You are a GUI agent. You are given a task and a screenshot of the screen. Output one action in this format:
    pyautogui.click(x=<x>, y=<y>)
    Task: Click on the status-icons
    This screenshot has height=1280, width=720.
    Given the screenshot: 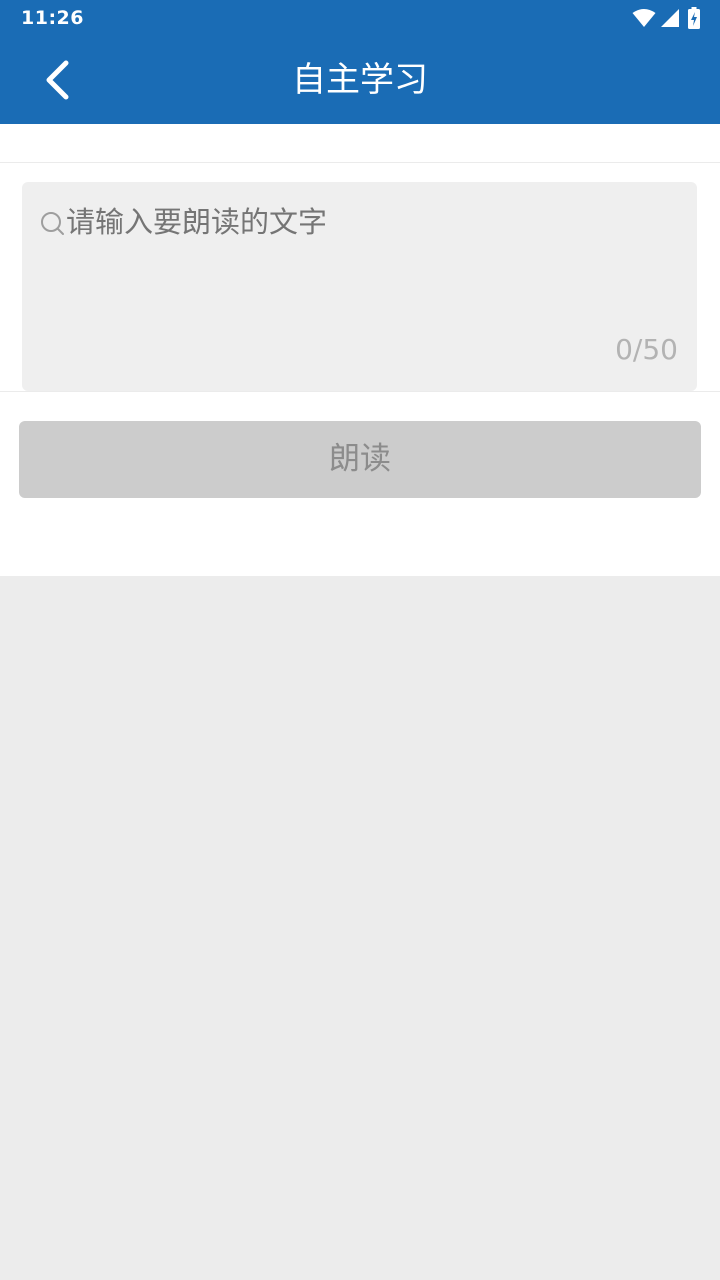 What is the action you would take?
    pyautogui.click(x=666, y=18)
    